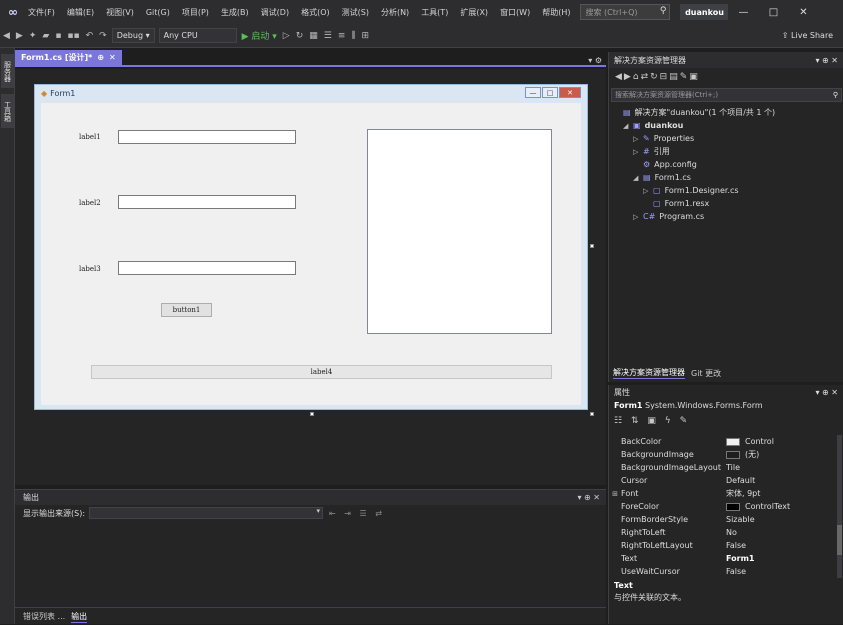  Describe the element at coordinates (321, 372) in the screenshot. I see `label4: label4` at that location.